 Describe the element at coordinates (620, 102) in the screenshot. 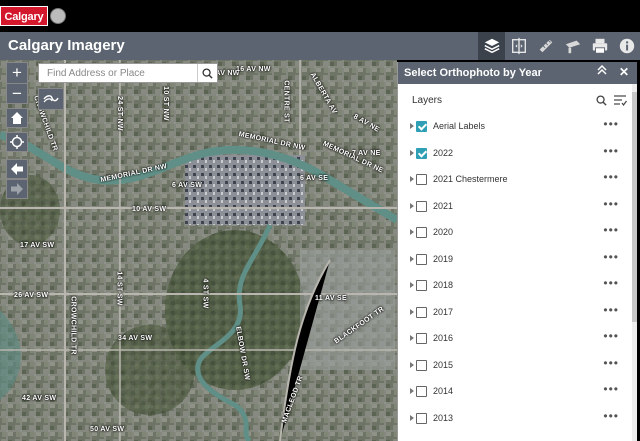

I see `layer-options-button` at that location.